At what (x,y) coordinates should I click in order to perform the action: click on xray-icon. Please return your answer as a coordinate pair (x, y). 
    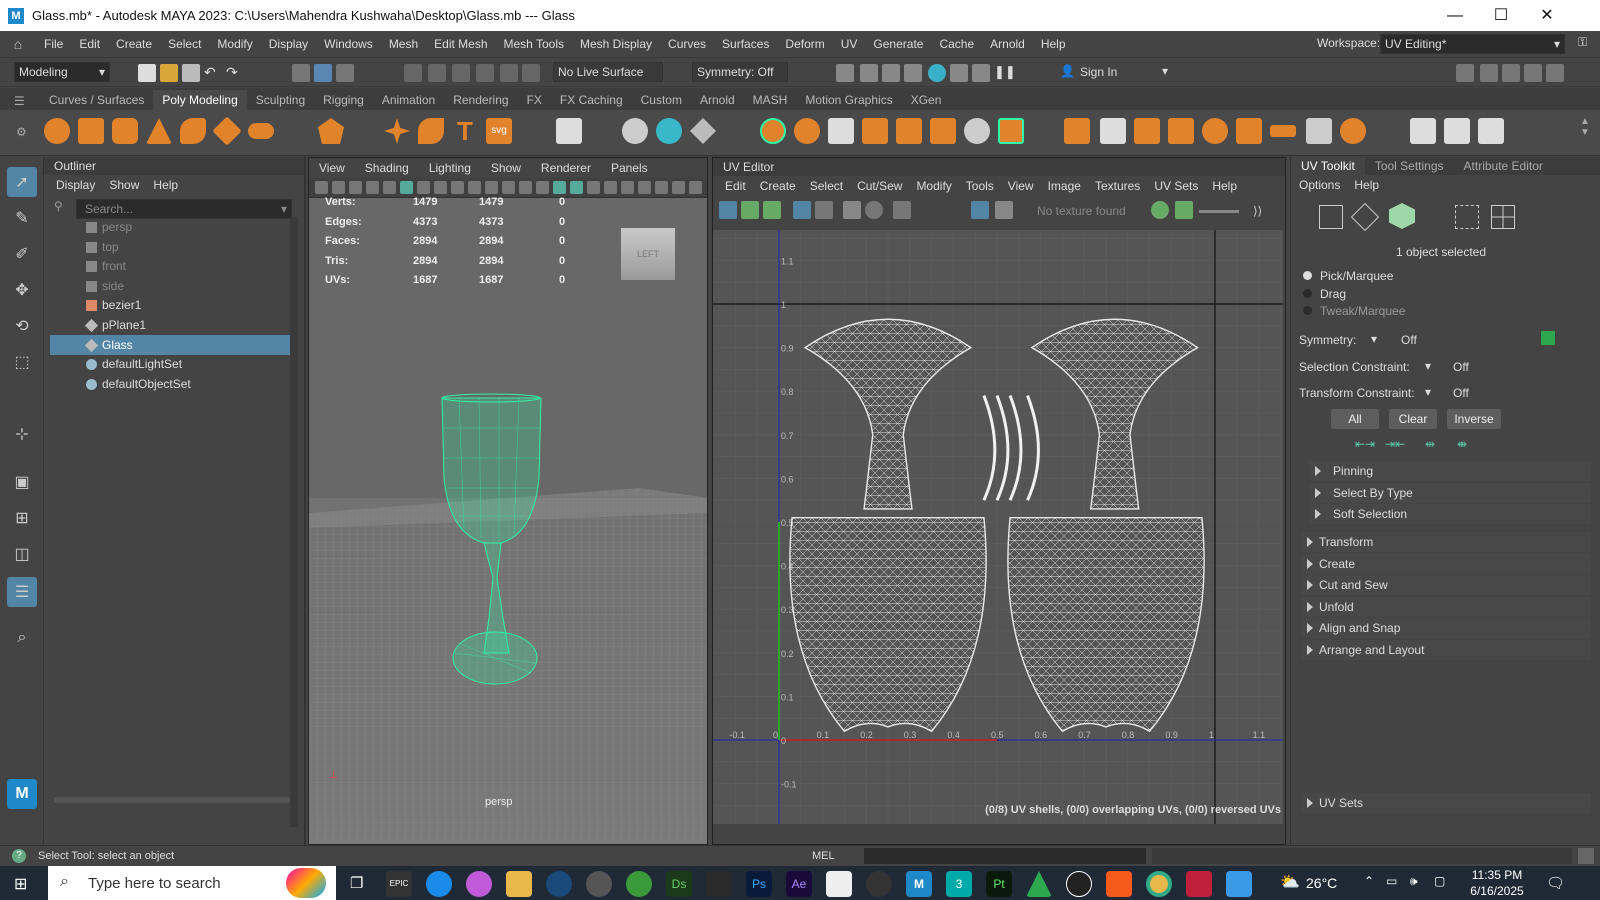
    Looking at the image, I should click on (678, 187).